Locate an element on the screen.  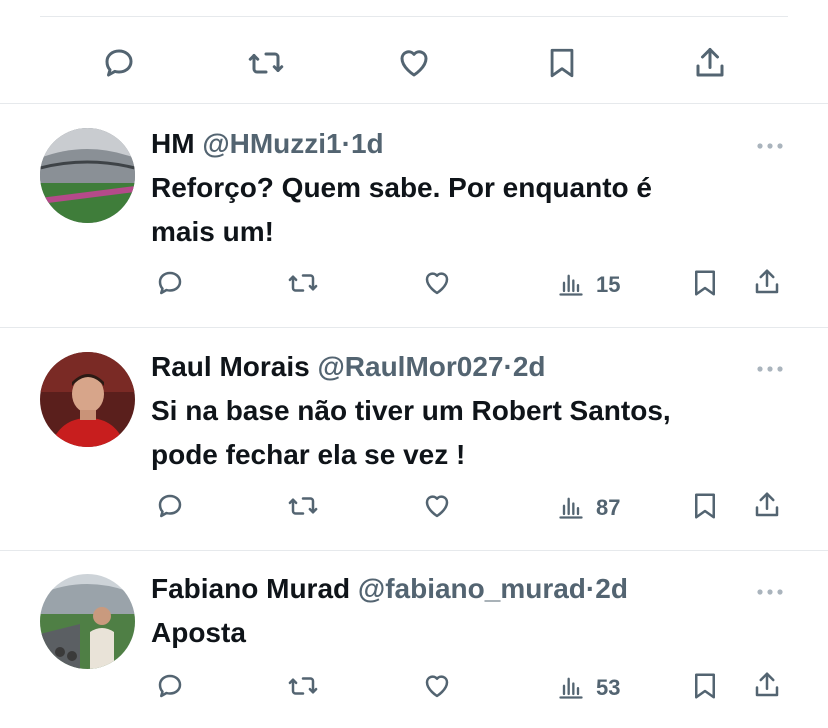
text-line: Reforço? Quem sabe. Por enquanto é is located at coordinates (401, 187).